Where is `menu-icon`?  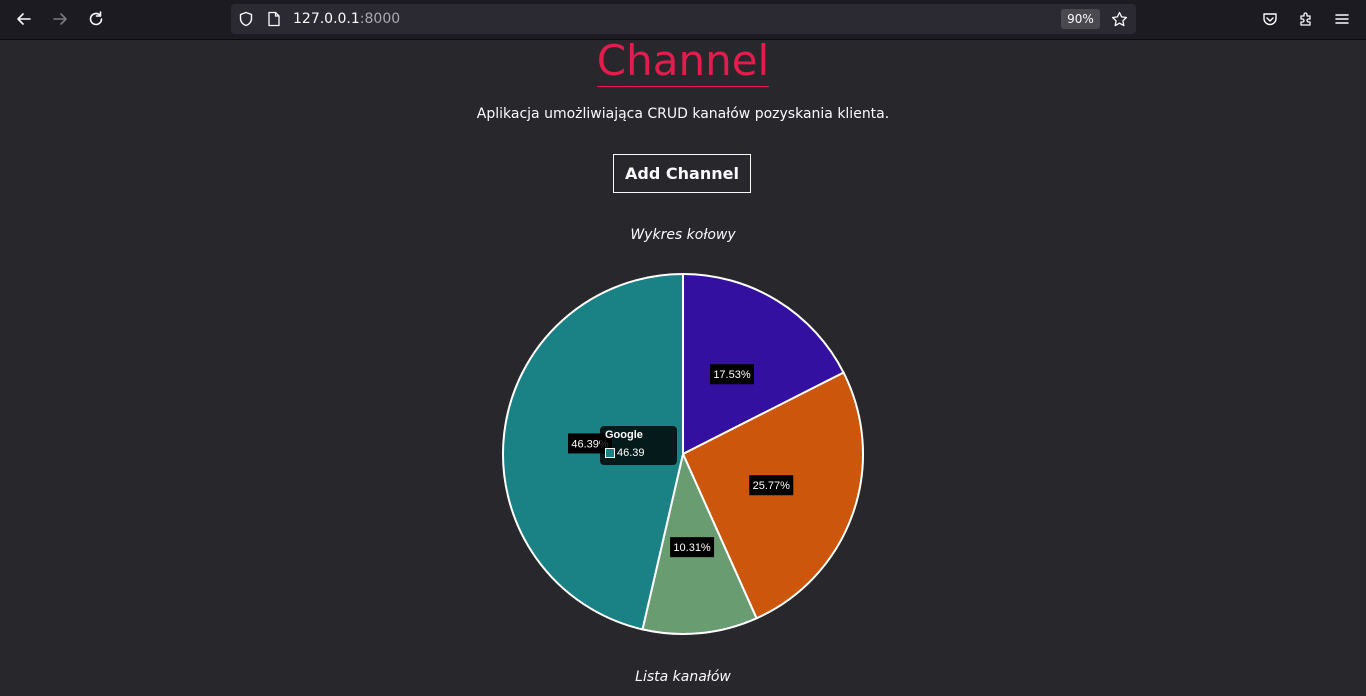
menu-icon is located at coordinates (1342, 19).